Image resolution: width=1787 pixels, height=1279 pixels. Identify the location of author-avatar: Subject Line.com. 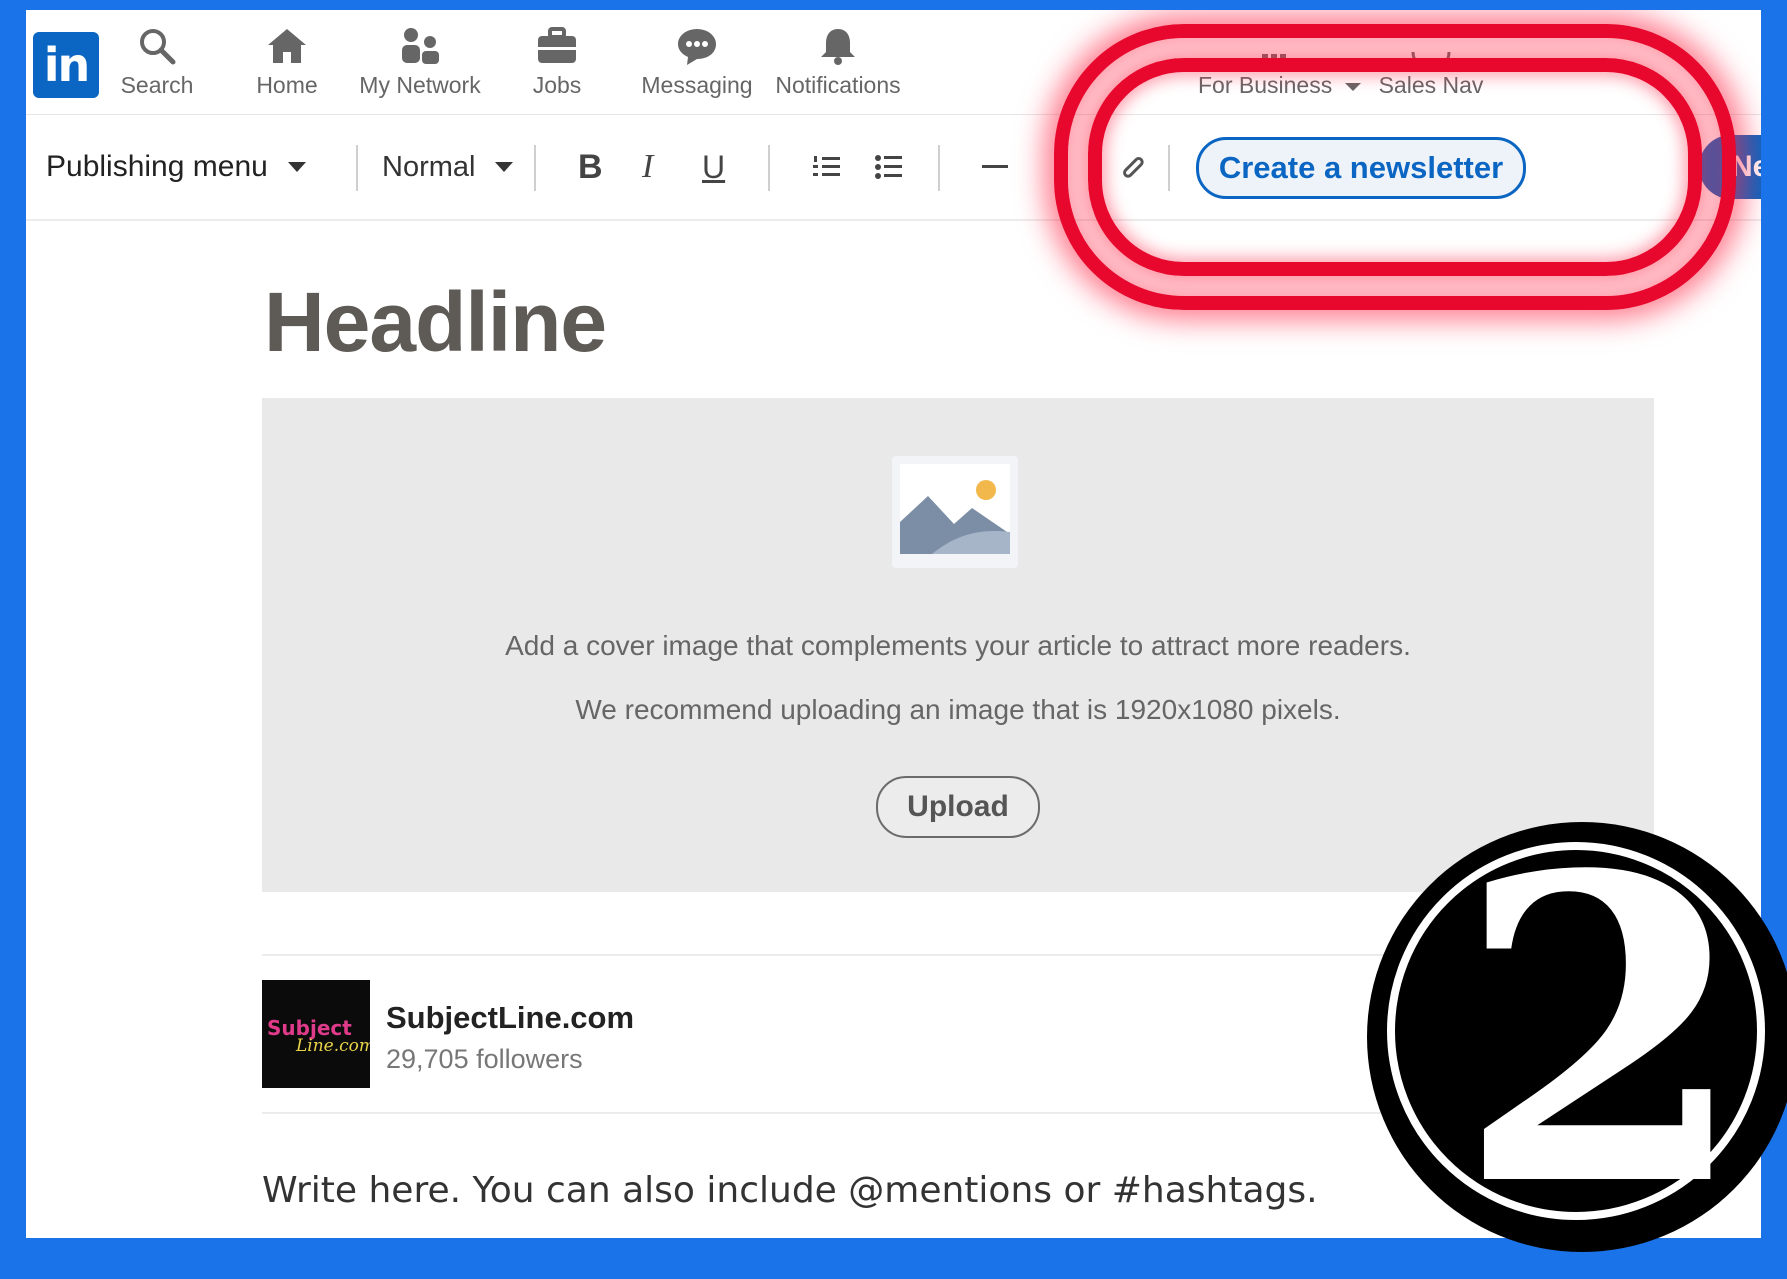
(316, 1034).